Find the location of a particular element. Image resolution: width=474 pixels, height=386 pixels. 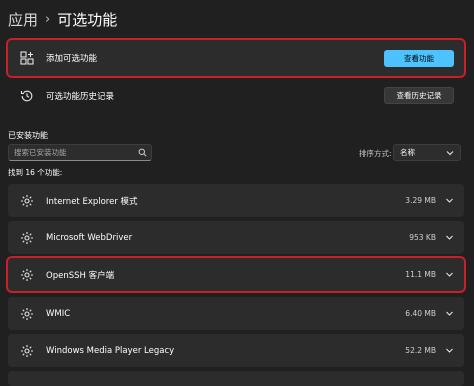

feature-size: 3.29 MB is located at coordinates (420, 200).